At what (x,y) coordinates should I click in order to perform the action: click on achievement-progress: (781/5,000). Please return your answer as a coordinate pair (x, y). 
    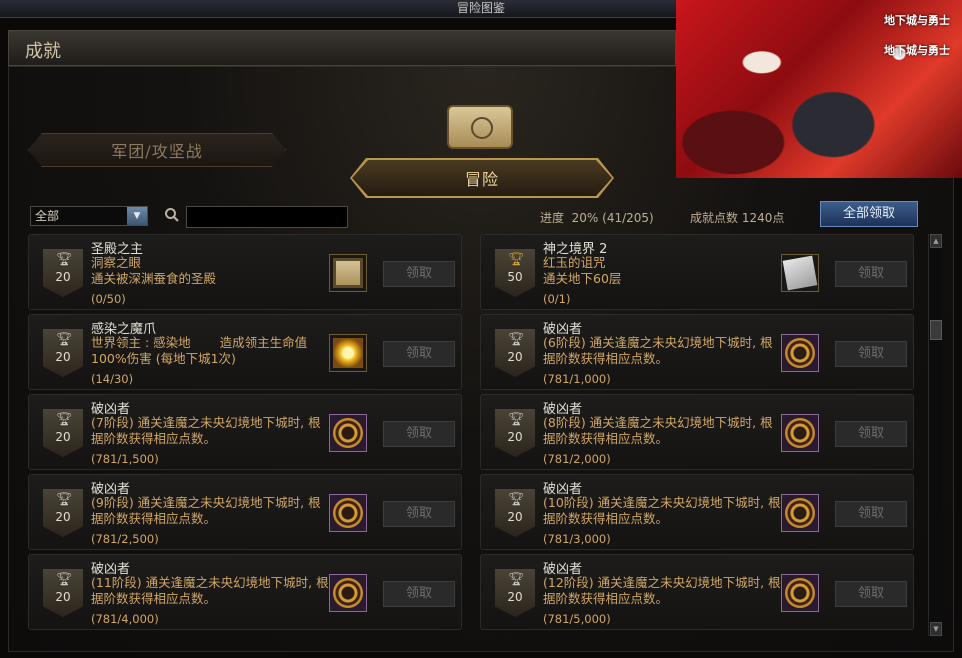
    Looking at the image, I should click on (577, 619).